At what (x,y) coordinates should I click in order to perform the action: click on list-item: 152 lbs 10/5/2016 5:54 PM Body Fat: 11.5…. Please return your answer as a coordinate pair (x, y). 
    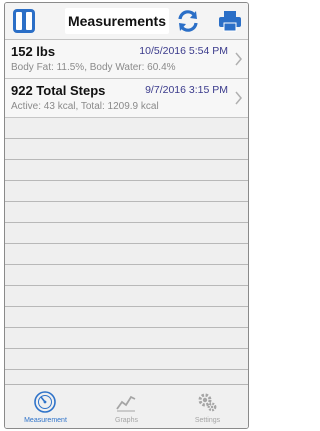
    Looking at the image, I should click on (126, 59).